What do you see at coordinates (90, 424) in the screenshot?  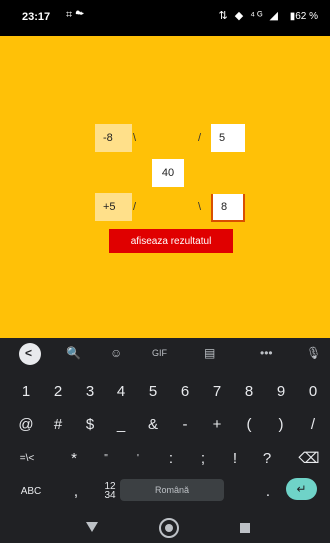 I see `key-dollar: $` at bounding box center [90, 424].